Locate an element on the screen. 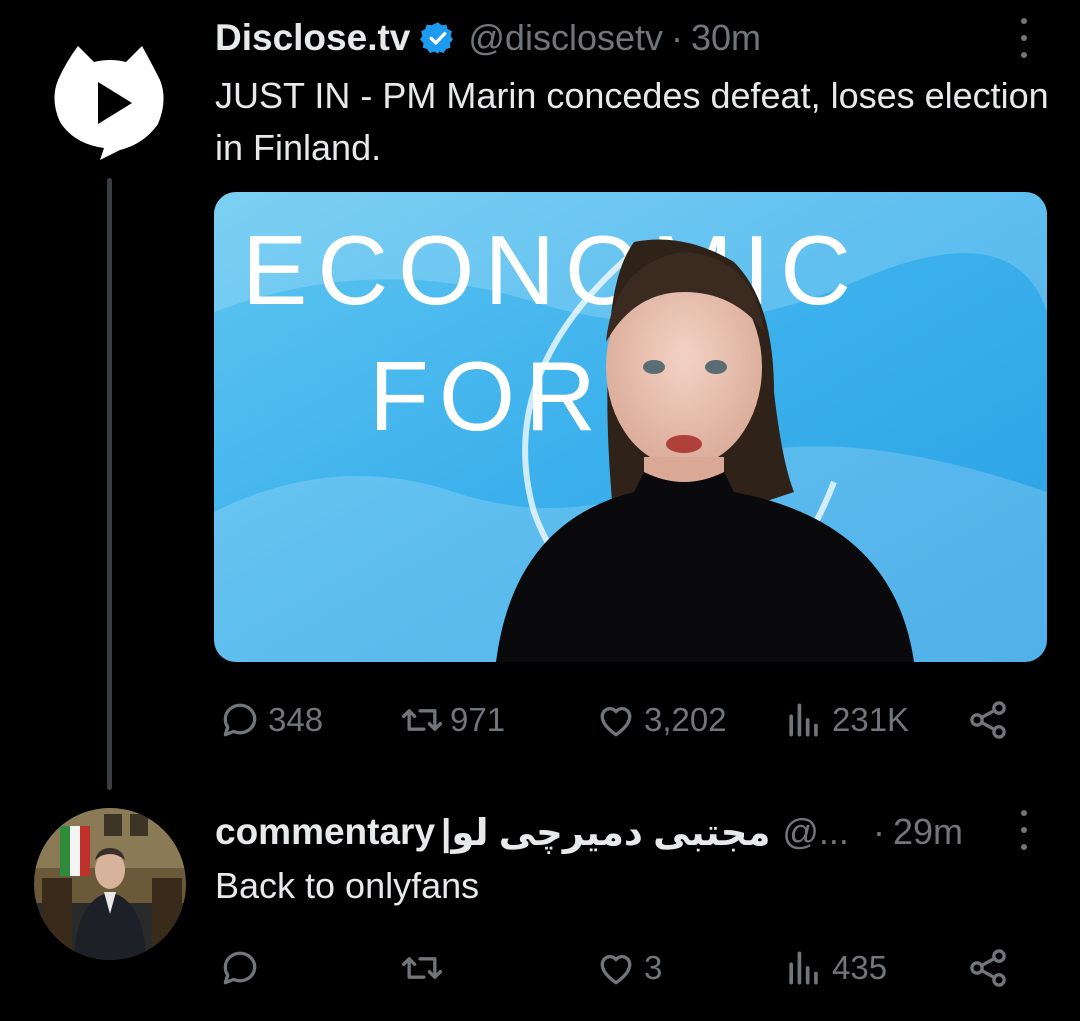 This screenshot has height=1021, width=1080. display-name: Disclose.tv is located at coordinates (312, 38).